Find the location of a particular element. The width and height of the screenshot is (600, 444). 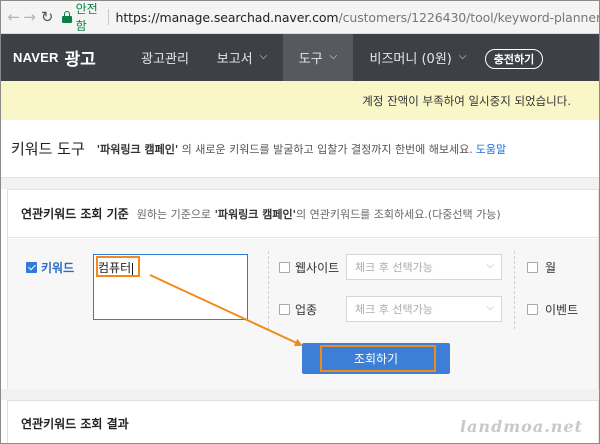

nav-item-label: 보고서 is located at coordinates (234, 59).